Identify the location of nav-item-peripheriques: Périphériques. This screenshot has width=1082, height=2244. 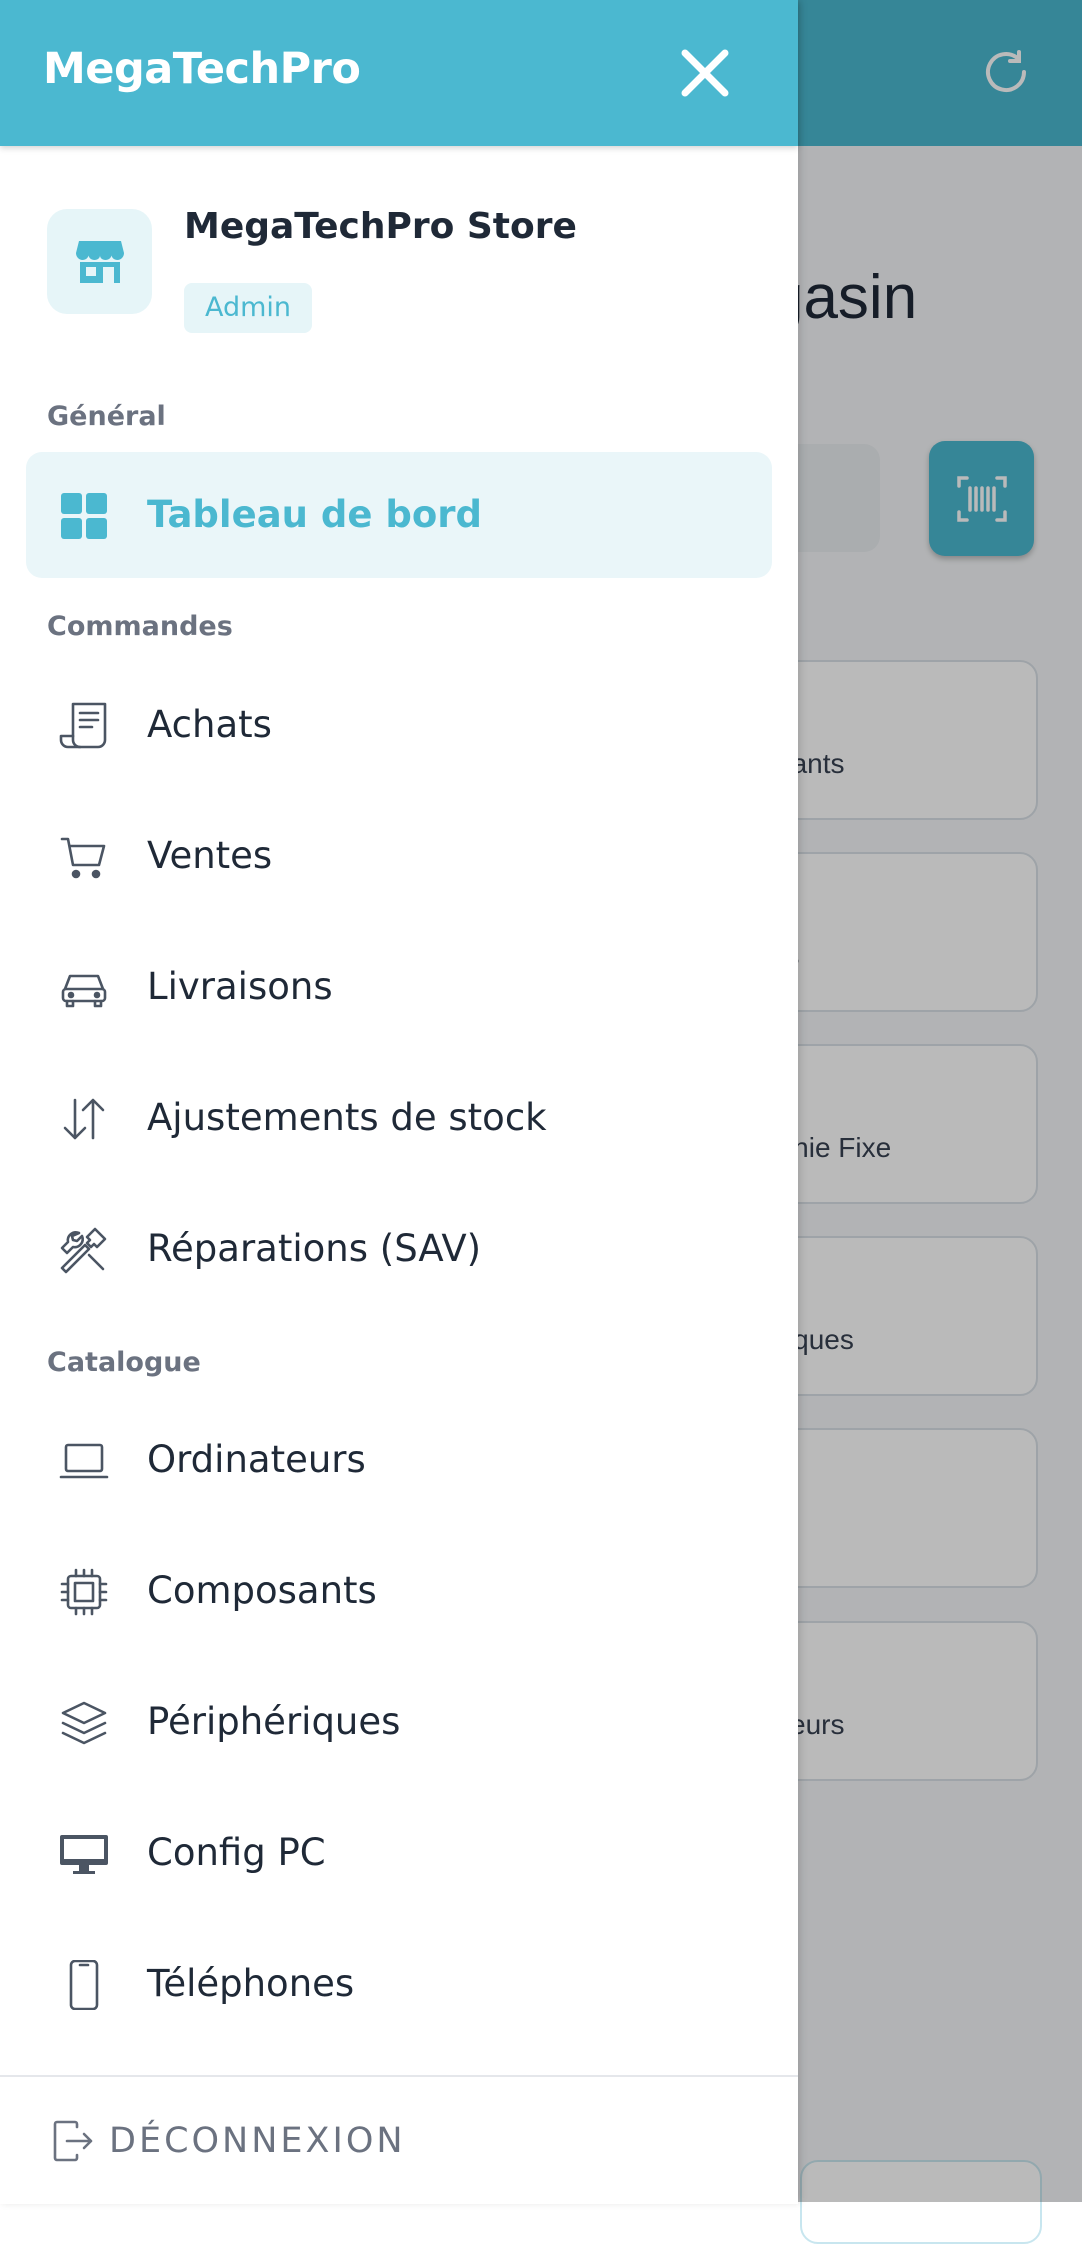
(399, 1722).